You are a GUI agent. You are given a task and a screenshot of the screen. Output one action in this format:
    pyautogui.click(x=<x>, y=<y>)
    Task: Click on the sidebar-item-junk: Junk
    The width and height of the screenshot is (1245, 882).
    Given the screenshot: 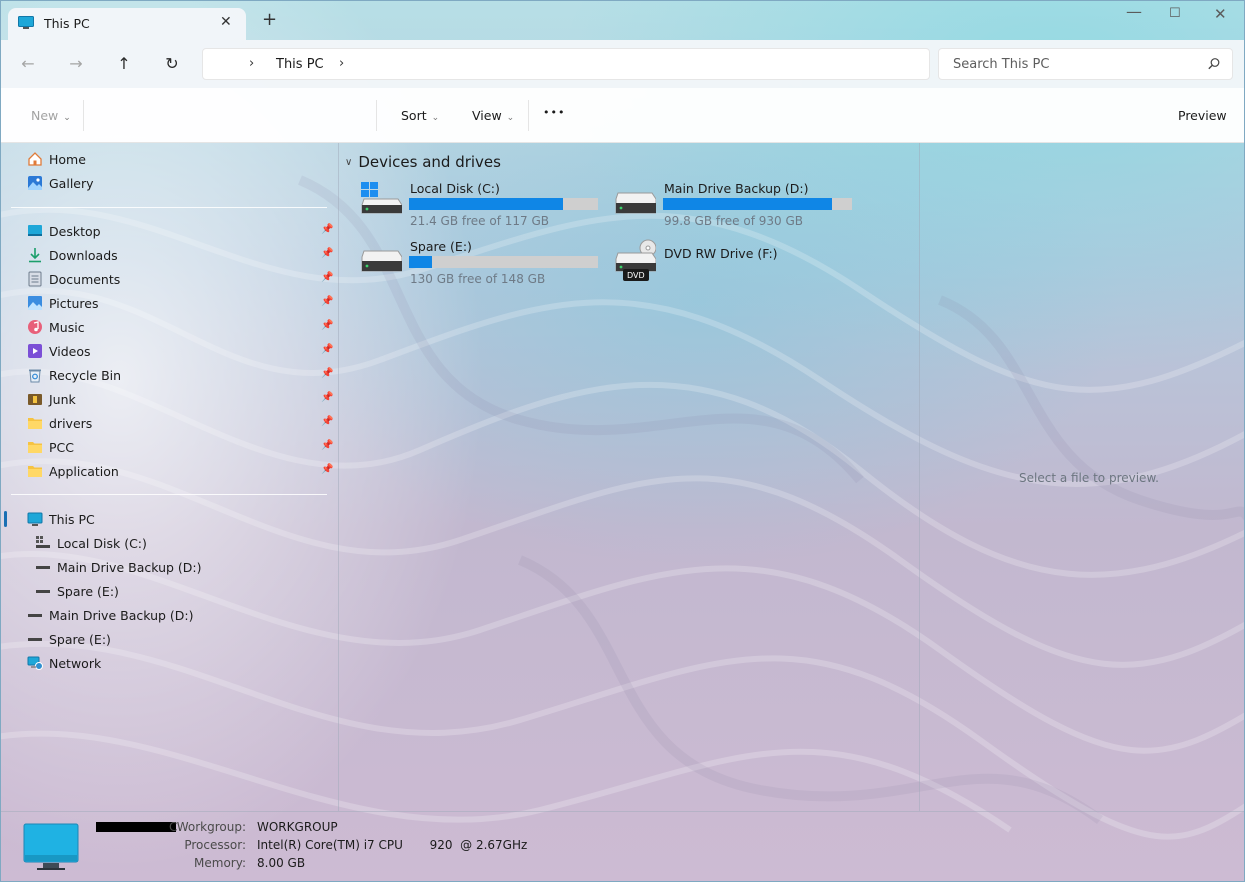 What is the action you would take?
    pyautogui.click(x=51, y=399)
    